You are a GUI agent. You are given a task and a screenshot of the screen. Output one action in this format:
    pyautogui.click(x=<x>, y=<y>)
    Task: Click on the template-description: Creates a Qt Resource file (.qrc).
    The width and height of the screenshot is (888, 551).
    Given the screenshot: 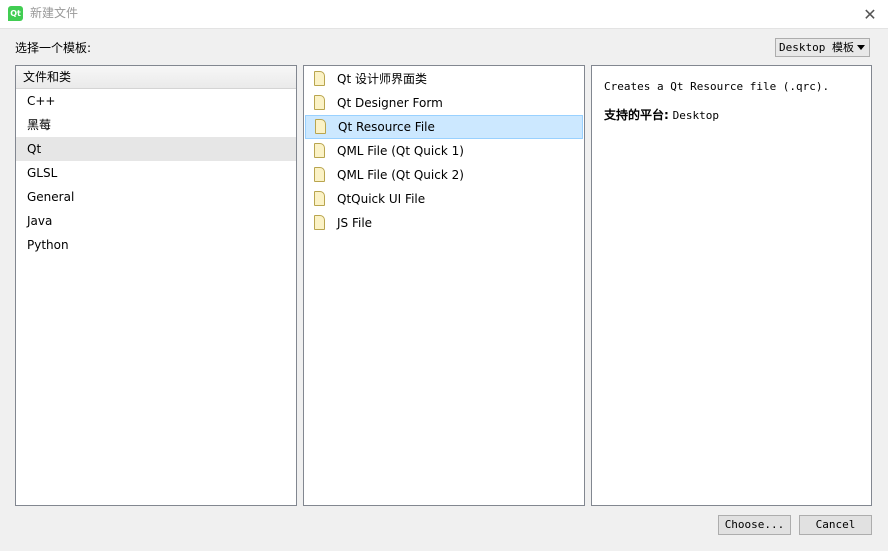 What is the action you would take?
    pyautogui.click(x=717, y=86)
    